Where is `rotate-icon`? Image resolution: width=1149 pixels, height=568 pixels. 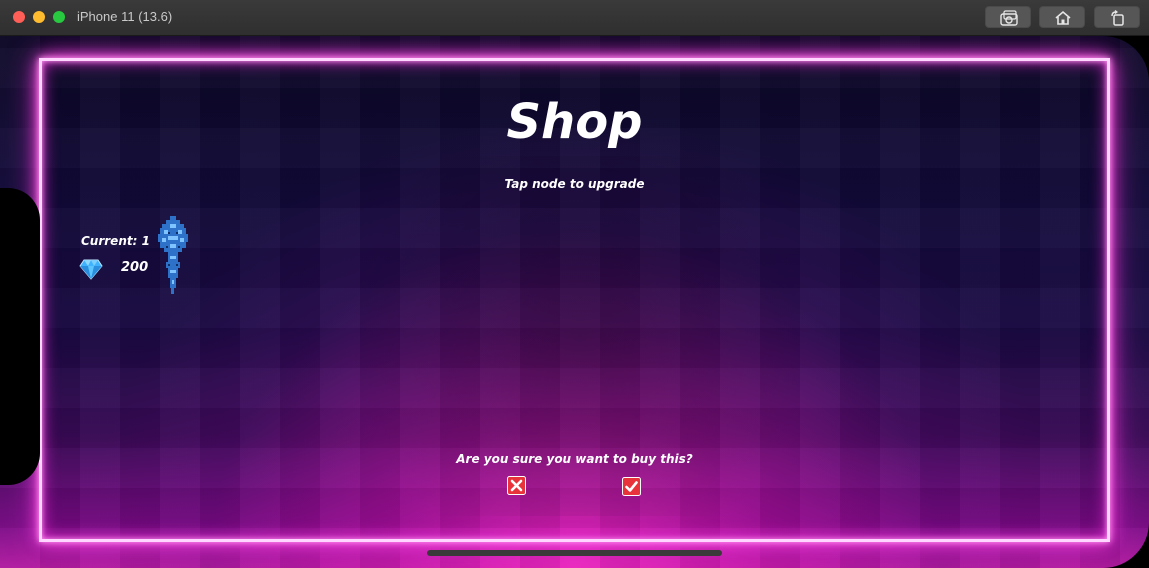 rotate-icon is located at coordinates (1117, 18).